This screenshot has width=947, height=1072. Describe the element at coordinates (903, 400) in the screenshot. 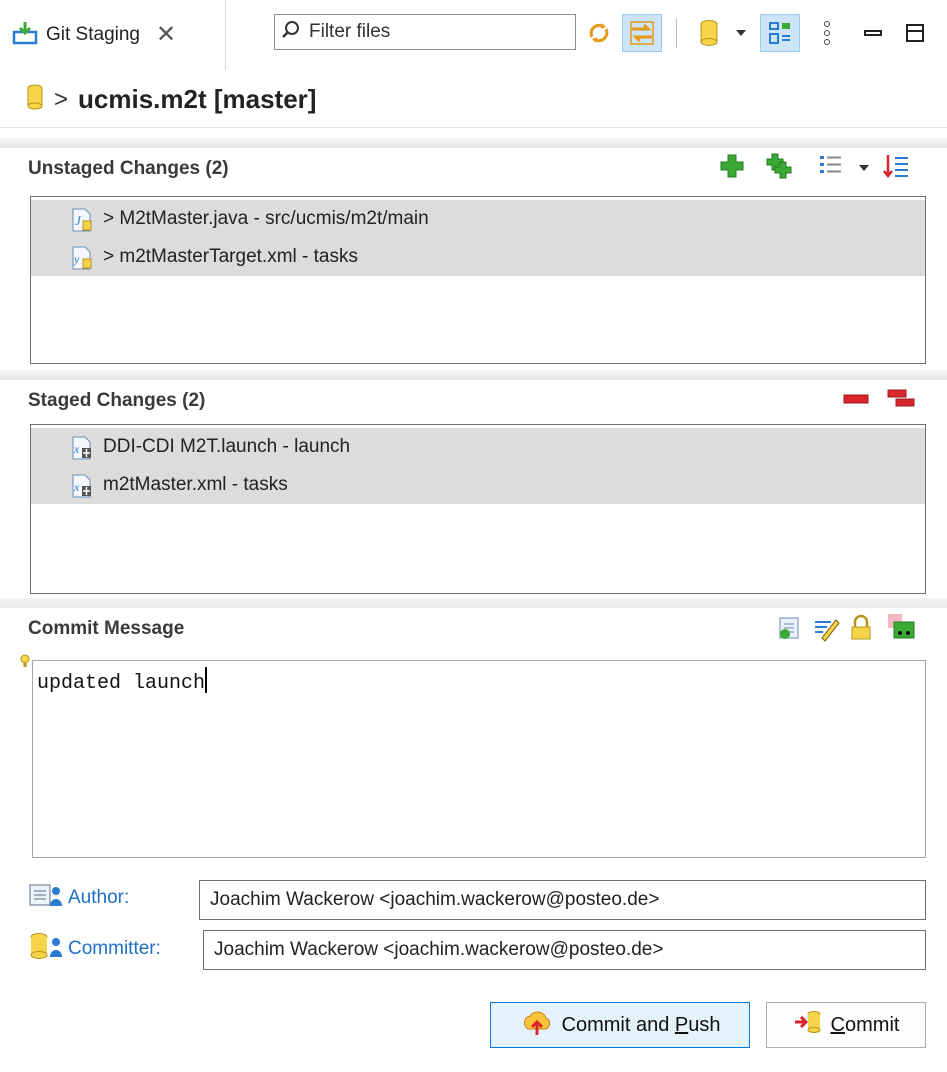

I see `unstage-all-icon` at that location.